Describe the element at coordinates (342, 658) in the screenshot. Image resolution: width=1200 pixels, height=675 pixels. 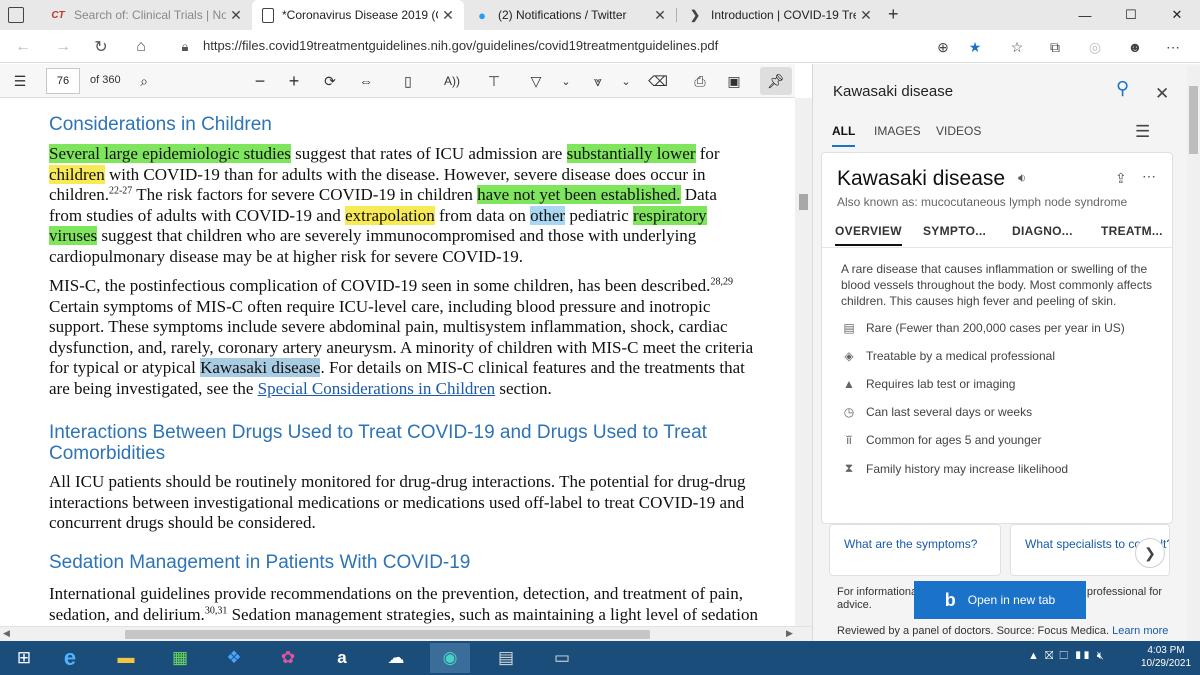
I see `amazon-icon: a` at that location.